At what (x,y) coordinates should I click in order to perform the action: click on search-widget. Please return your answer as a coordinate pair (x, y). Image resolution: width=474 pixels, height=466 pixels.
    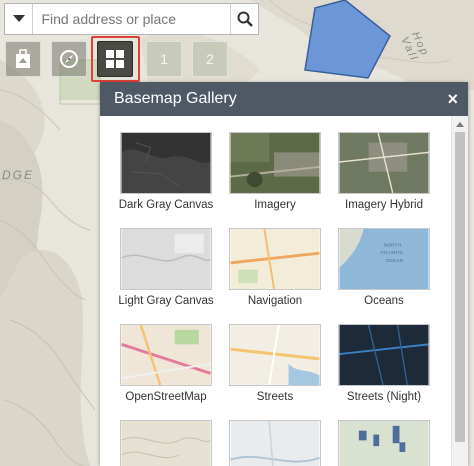
    Looking at the image, I should click on (131, 19).